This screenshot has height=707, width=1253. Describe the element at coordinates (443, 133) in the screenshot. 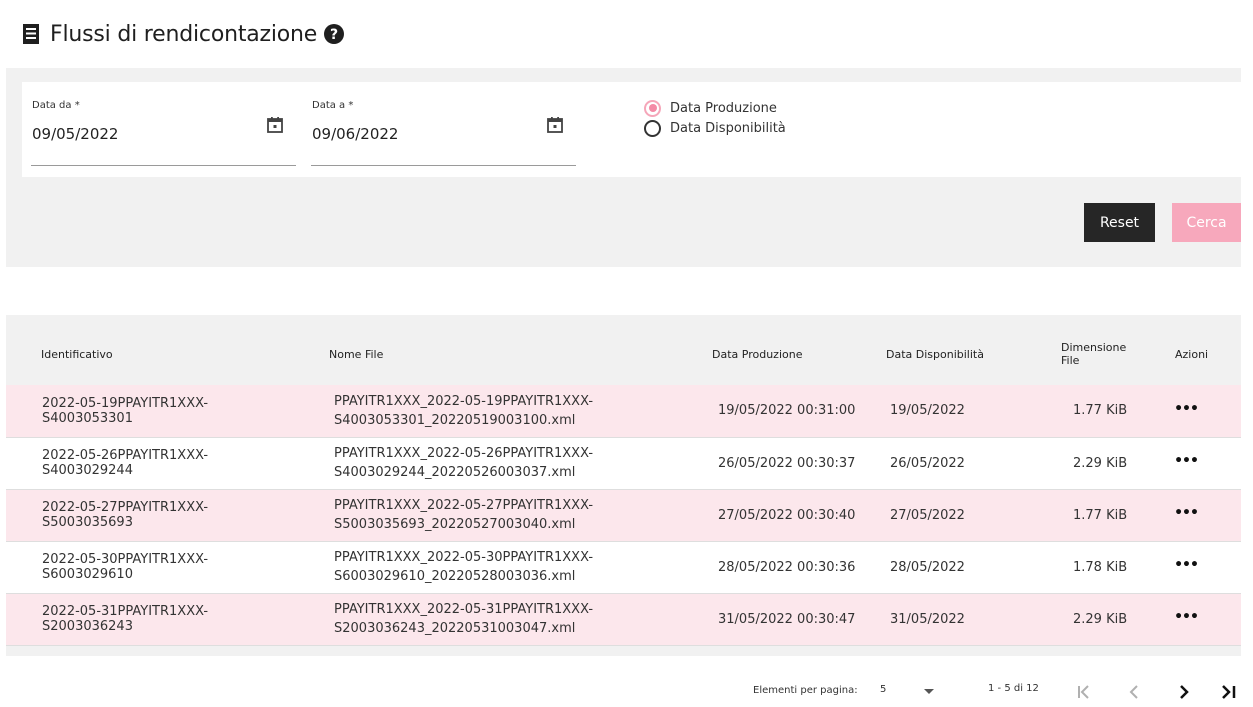

I see `date-to-field: Data a * 09/06/2022` at that location.